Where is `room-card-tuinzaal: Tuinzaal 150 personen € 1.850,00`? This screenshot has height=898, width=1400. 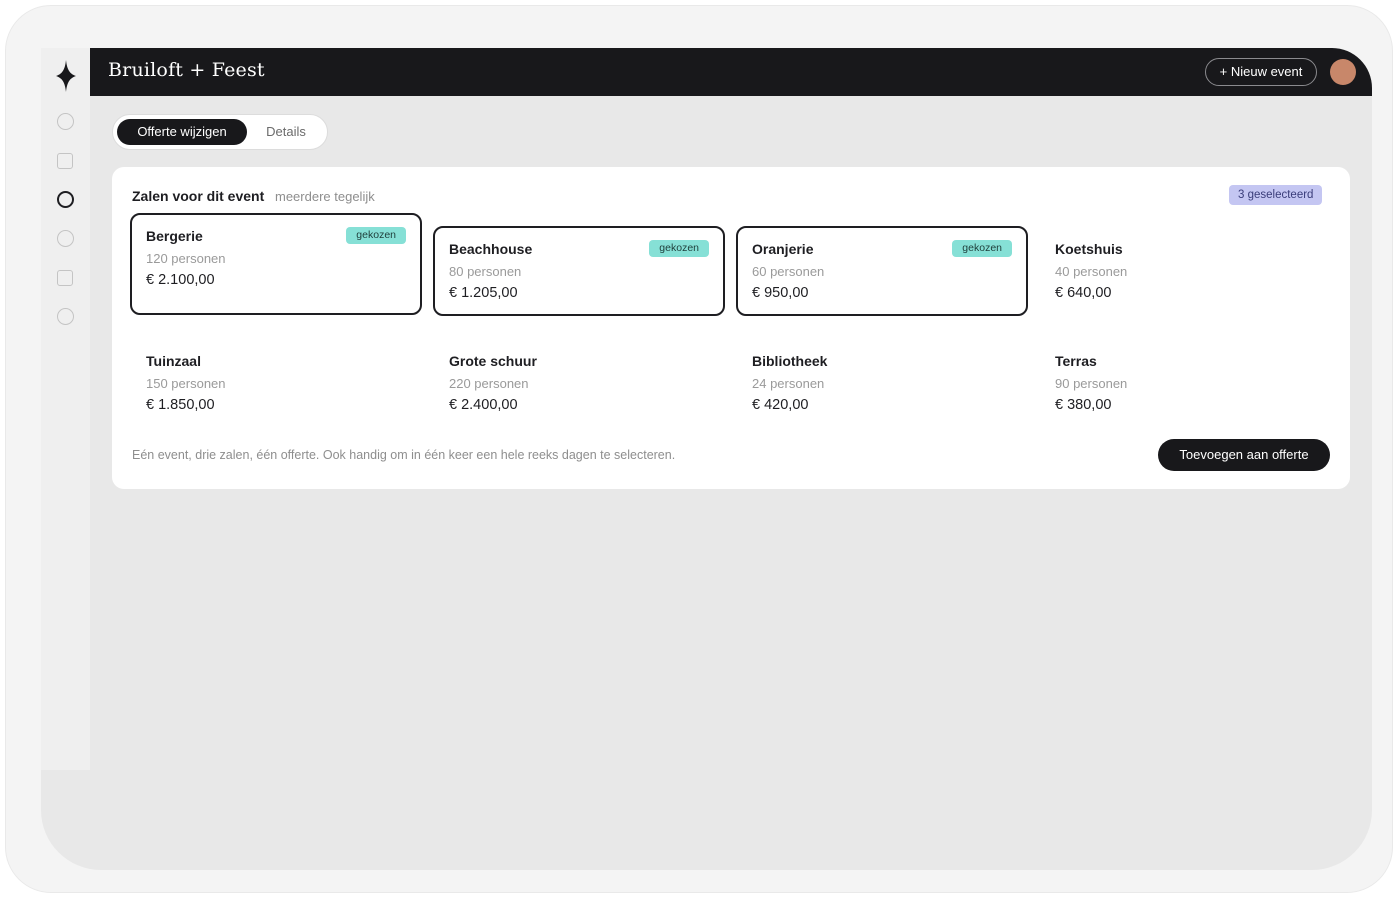
room-card-tuinzaal: Tuinzaal 150 personen € 1.850,00 is located at coordinates (276, 383).